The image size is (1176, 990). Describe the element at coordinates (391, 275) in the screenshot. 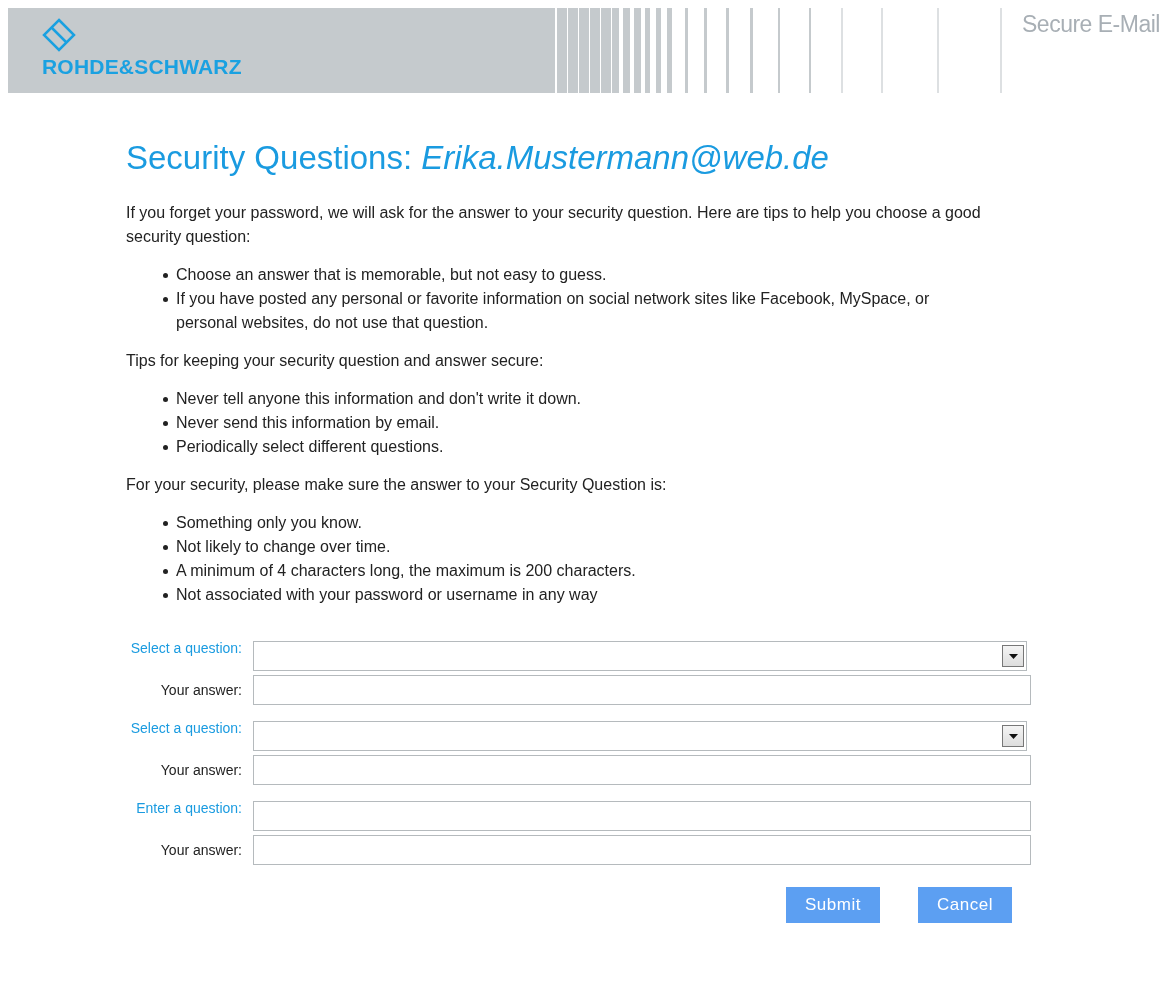

I see `tip-text: Choose an answer that is memorable, but not easy to guess.` at that location.